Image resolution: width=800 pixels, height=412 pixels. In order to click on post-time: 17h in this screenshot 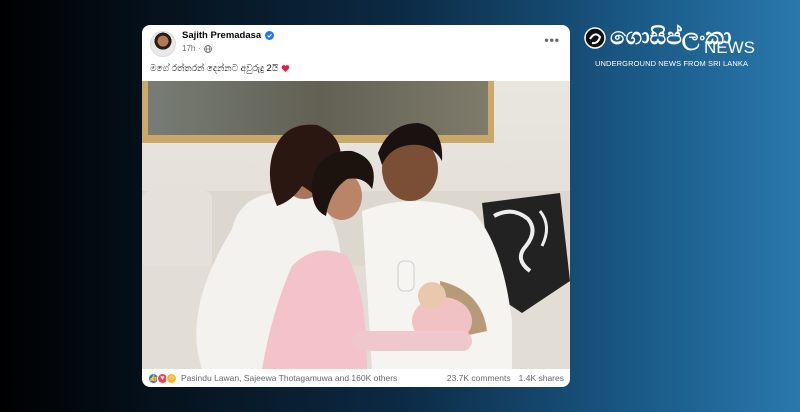, I will do `click(188, 48)`.